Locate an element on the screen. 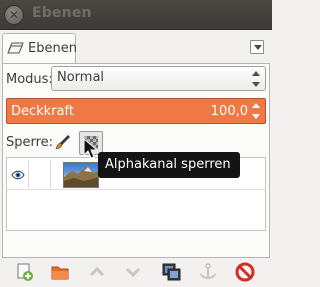  raise-layer-button is located at coordinates (97, 272).